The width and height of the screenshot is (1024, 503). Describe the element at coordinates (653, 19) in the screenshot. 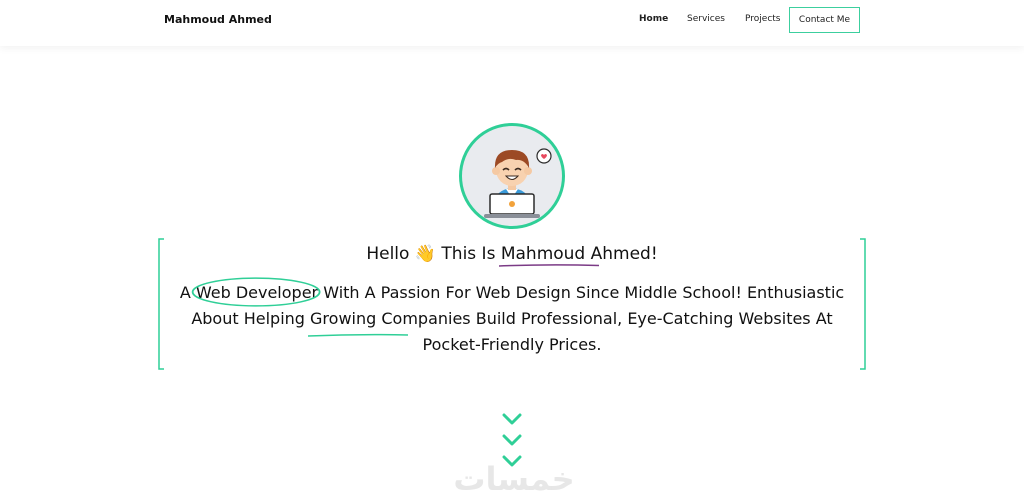

I see `nav-home: Home` at that location.